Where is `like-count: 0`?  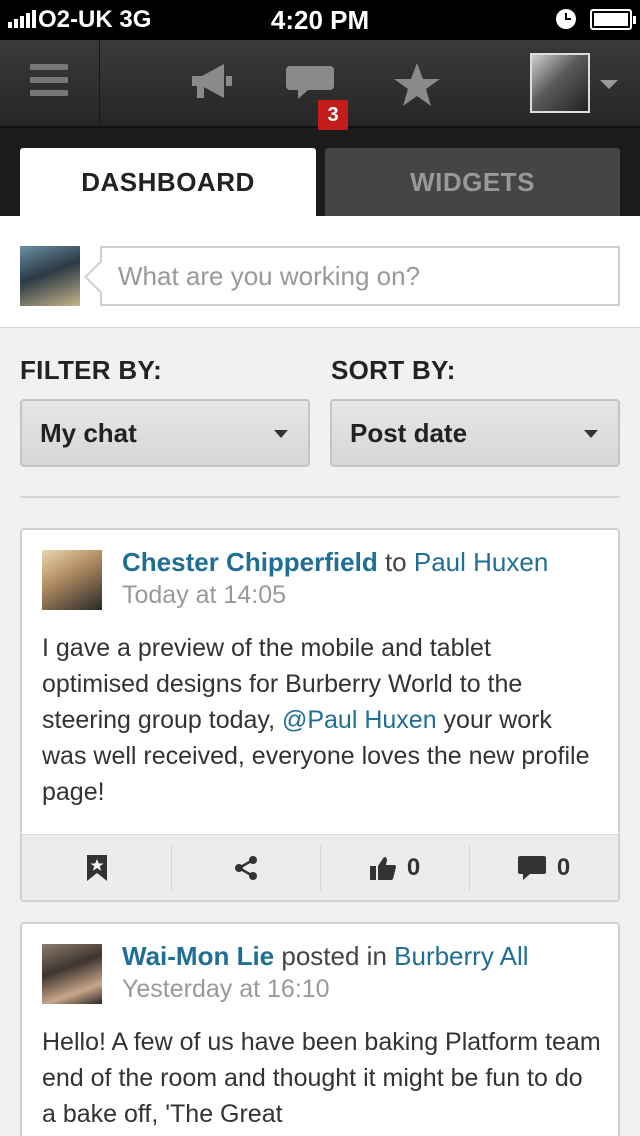 like-count: 0 is located at coordinates (413, 867).